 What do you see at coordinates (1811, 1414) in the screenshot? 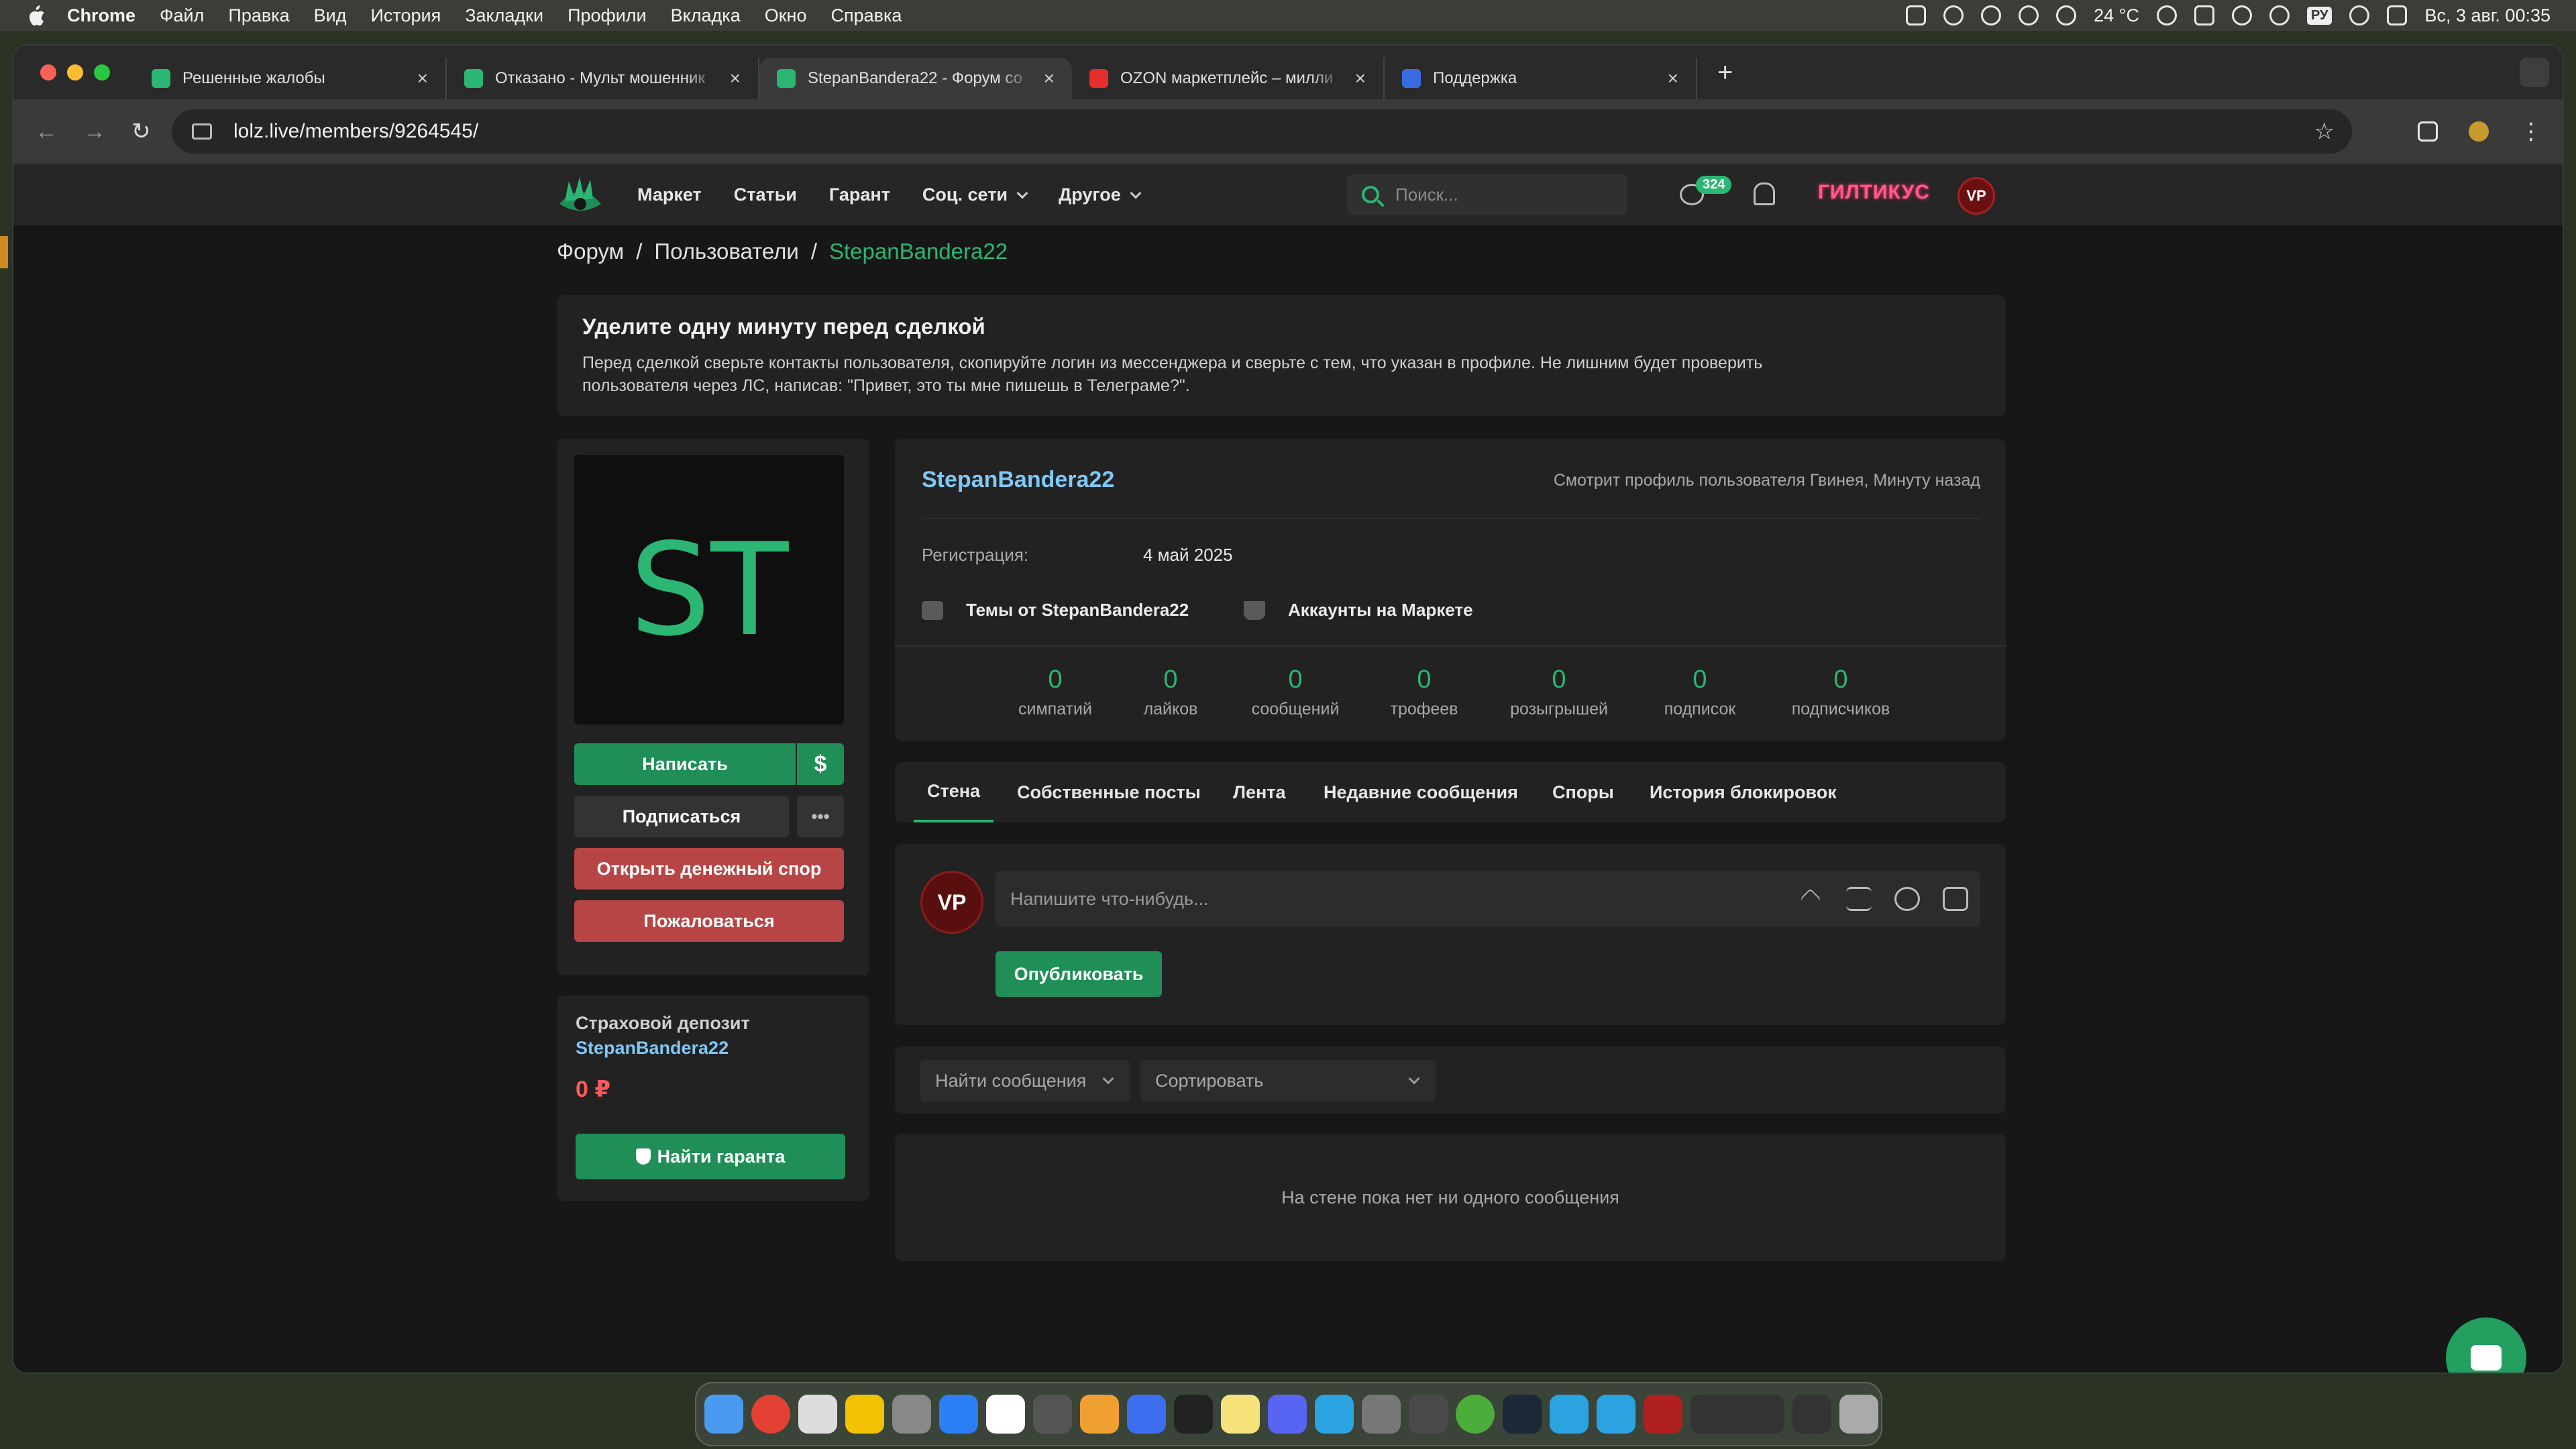
I see `app-window-icon` at bounding box center [1811, 1414].